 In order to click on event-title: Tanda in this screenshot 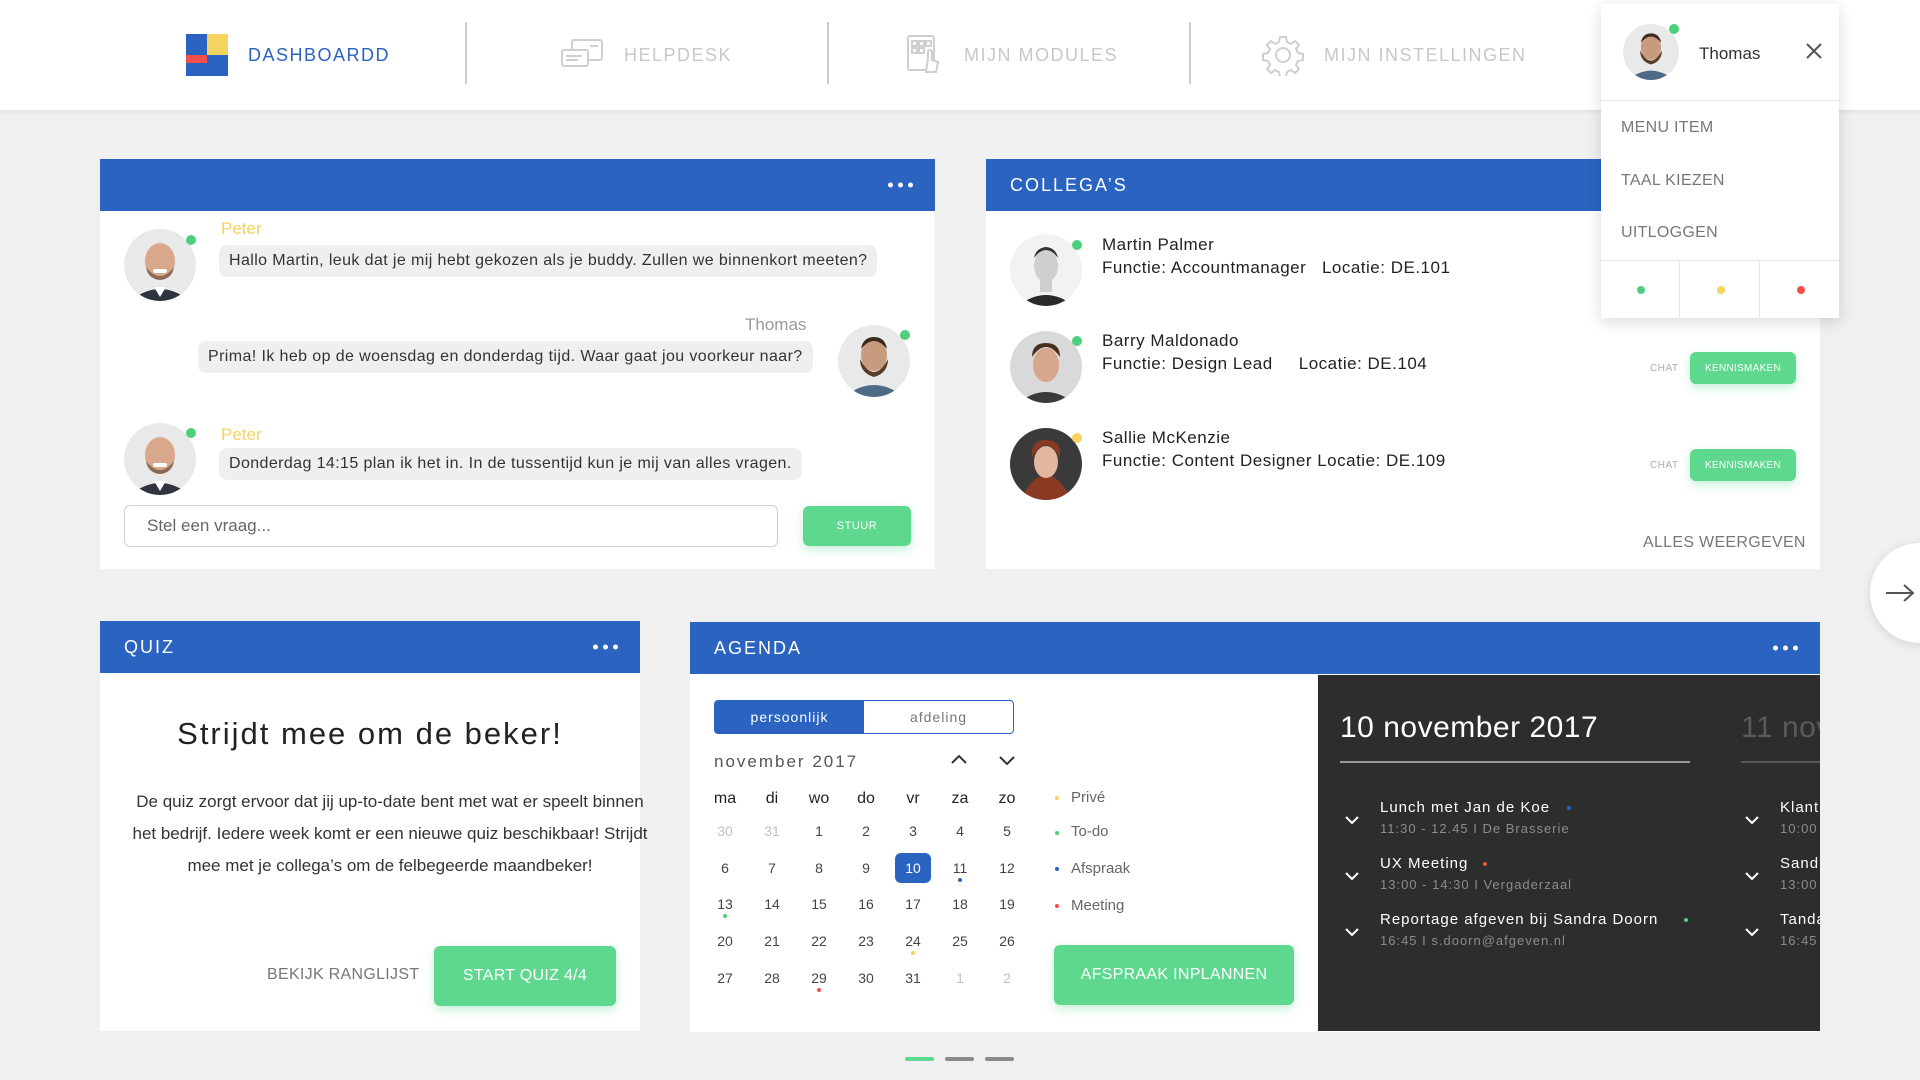, I will do `click(1800, 919)`.